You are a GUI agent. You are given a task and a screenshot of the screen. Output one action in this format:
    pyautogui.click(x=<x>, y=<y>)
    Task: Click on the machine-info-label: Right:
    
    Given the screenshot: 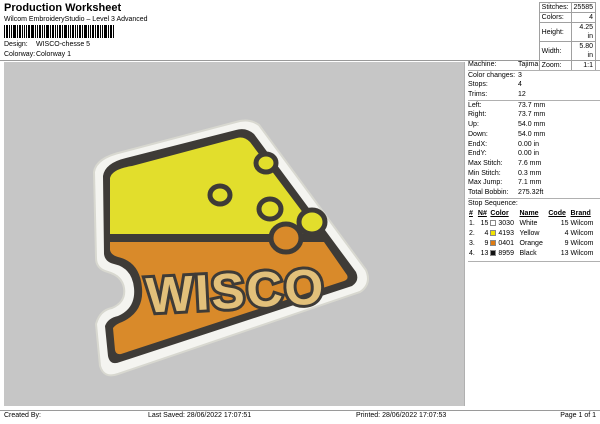 What is the action you would take?
    pyautogui.click(x=477, y=115)
    